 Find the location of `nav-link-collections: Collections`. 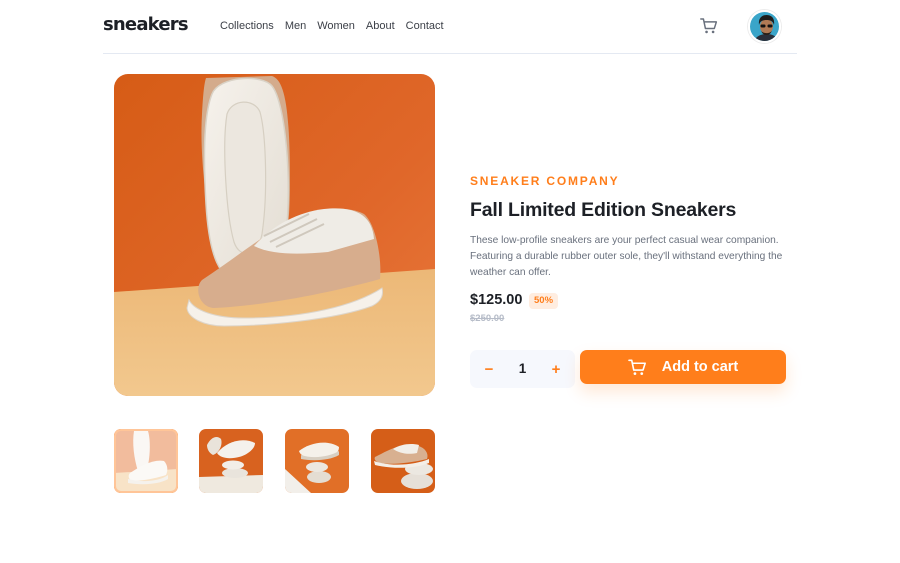

nav-link-collections: Collections is located at coordinates (247, 26).